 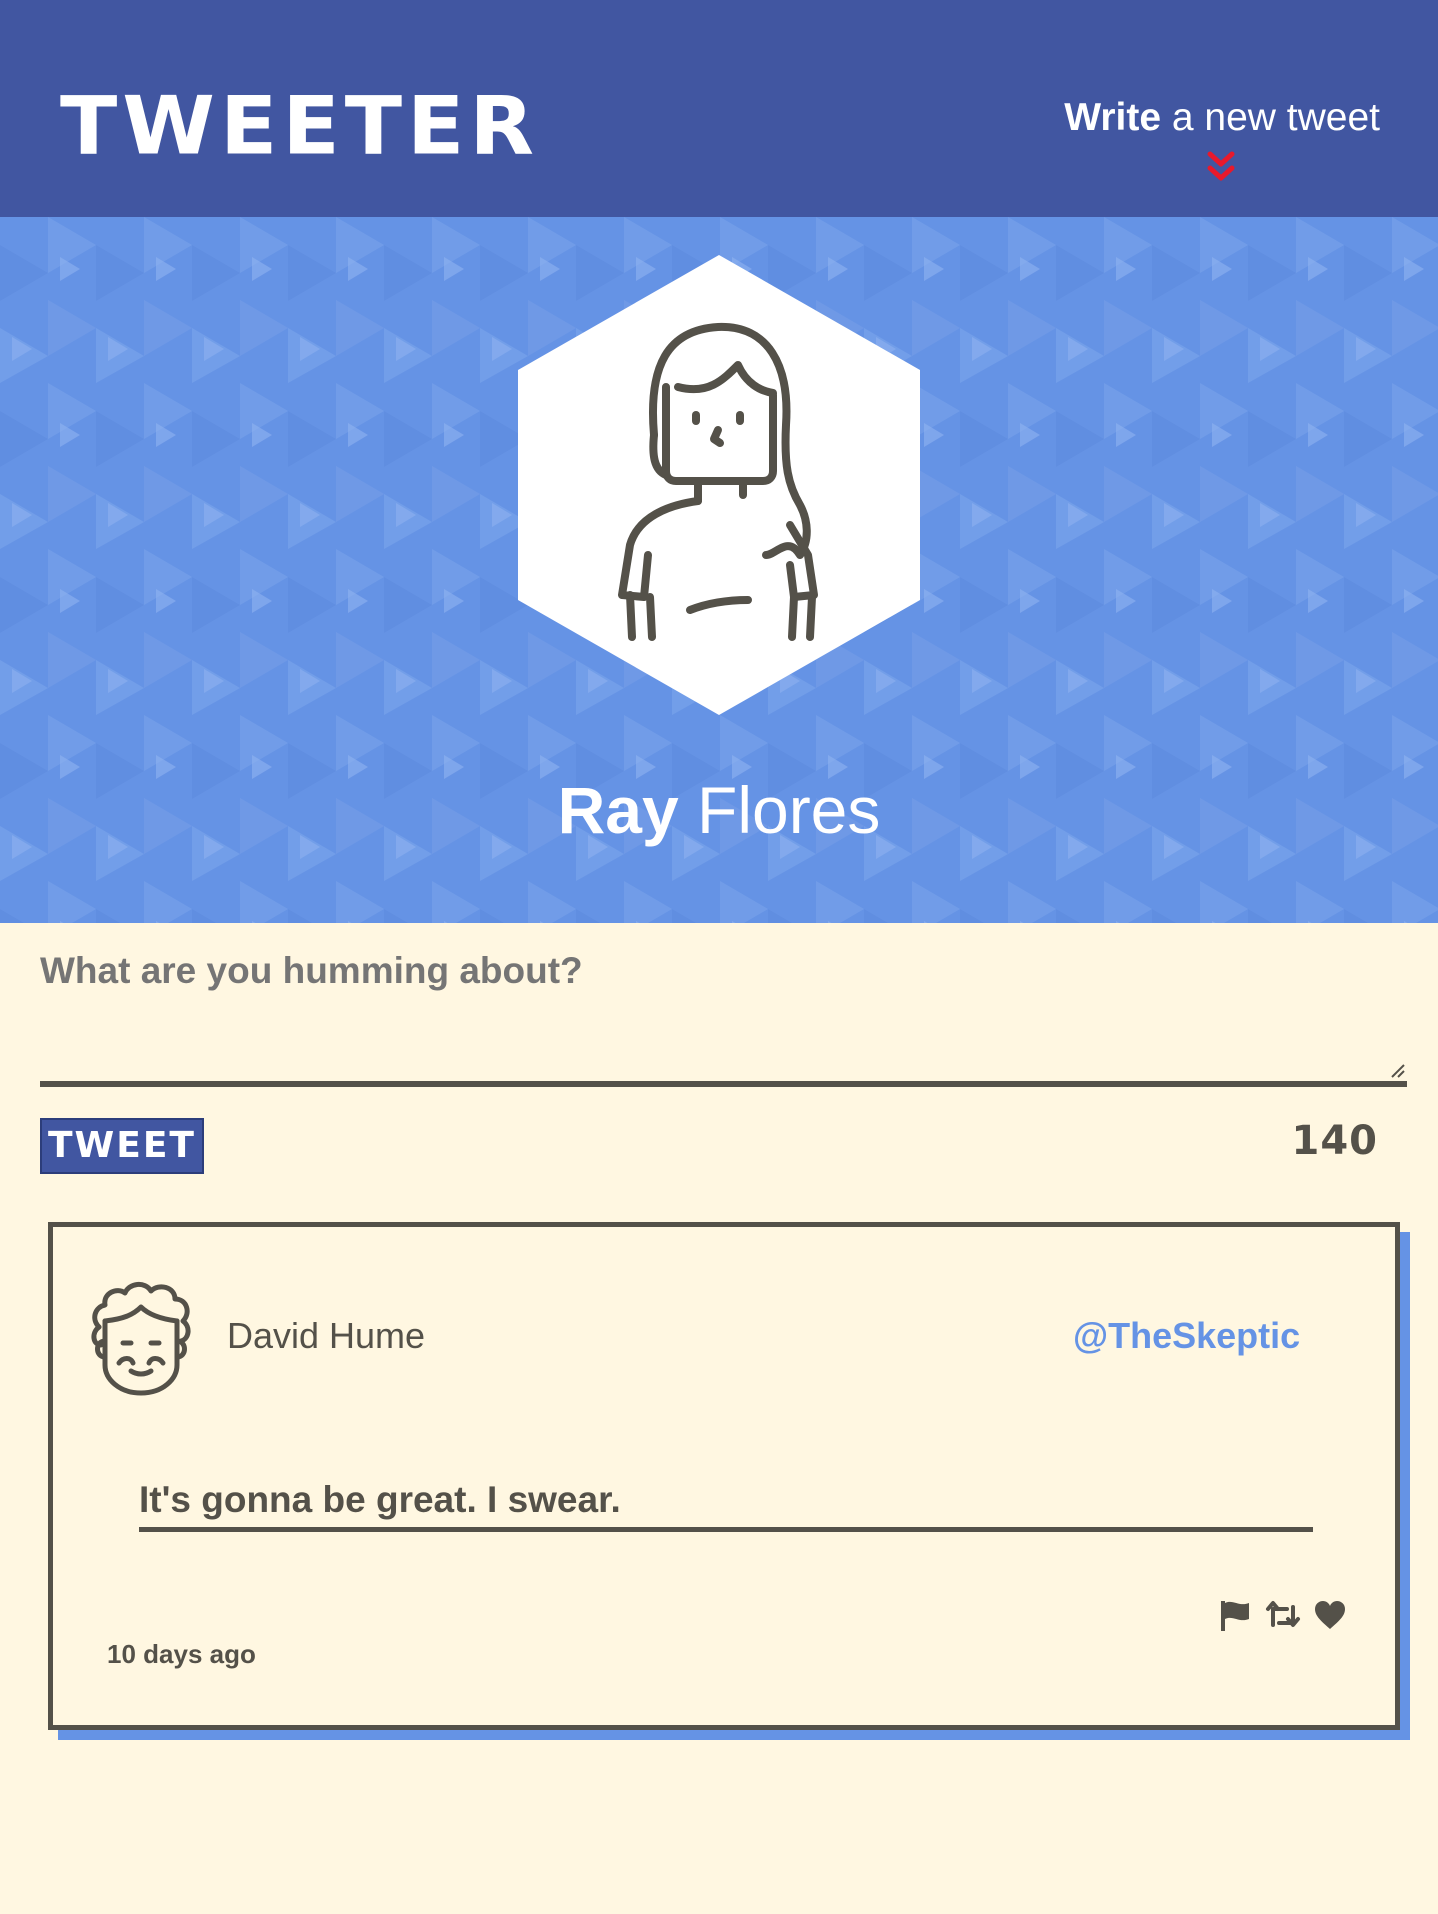 What do you see at coordinates (726, 1505) in the screenshot?
I see `tweet-text: It's gonna be great. I swear.` at bounding box center [726, 1505].